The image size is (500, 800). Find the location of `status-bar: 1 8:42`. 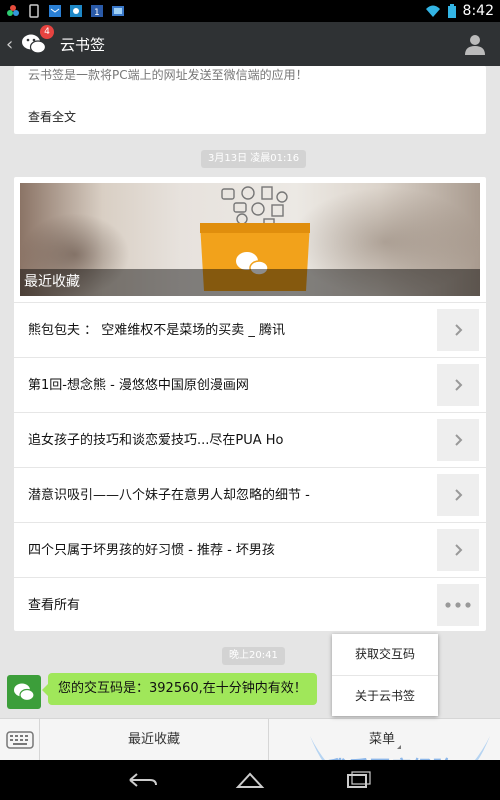

status-bar: 1 8:42 is located at coordinates (250, 11).